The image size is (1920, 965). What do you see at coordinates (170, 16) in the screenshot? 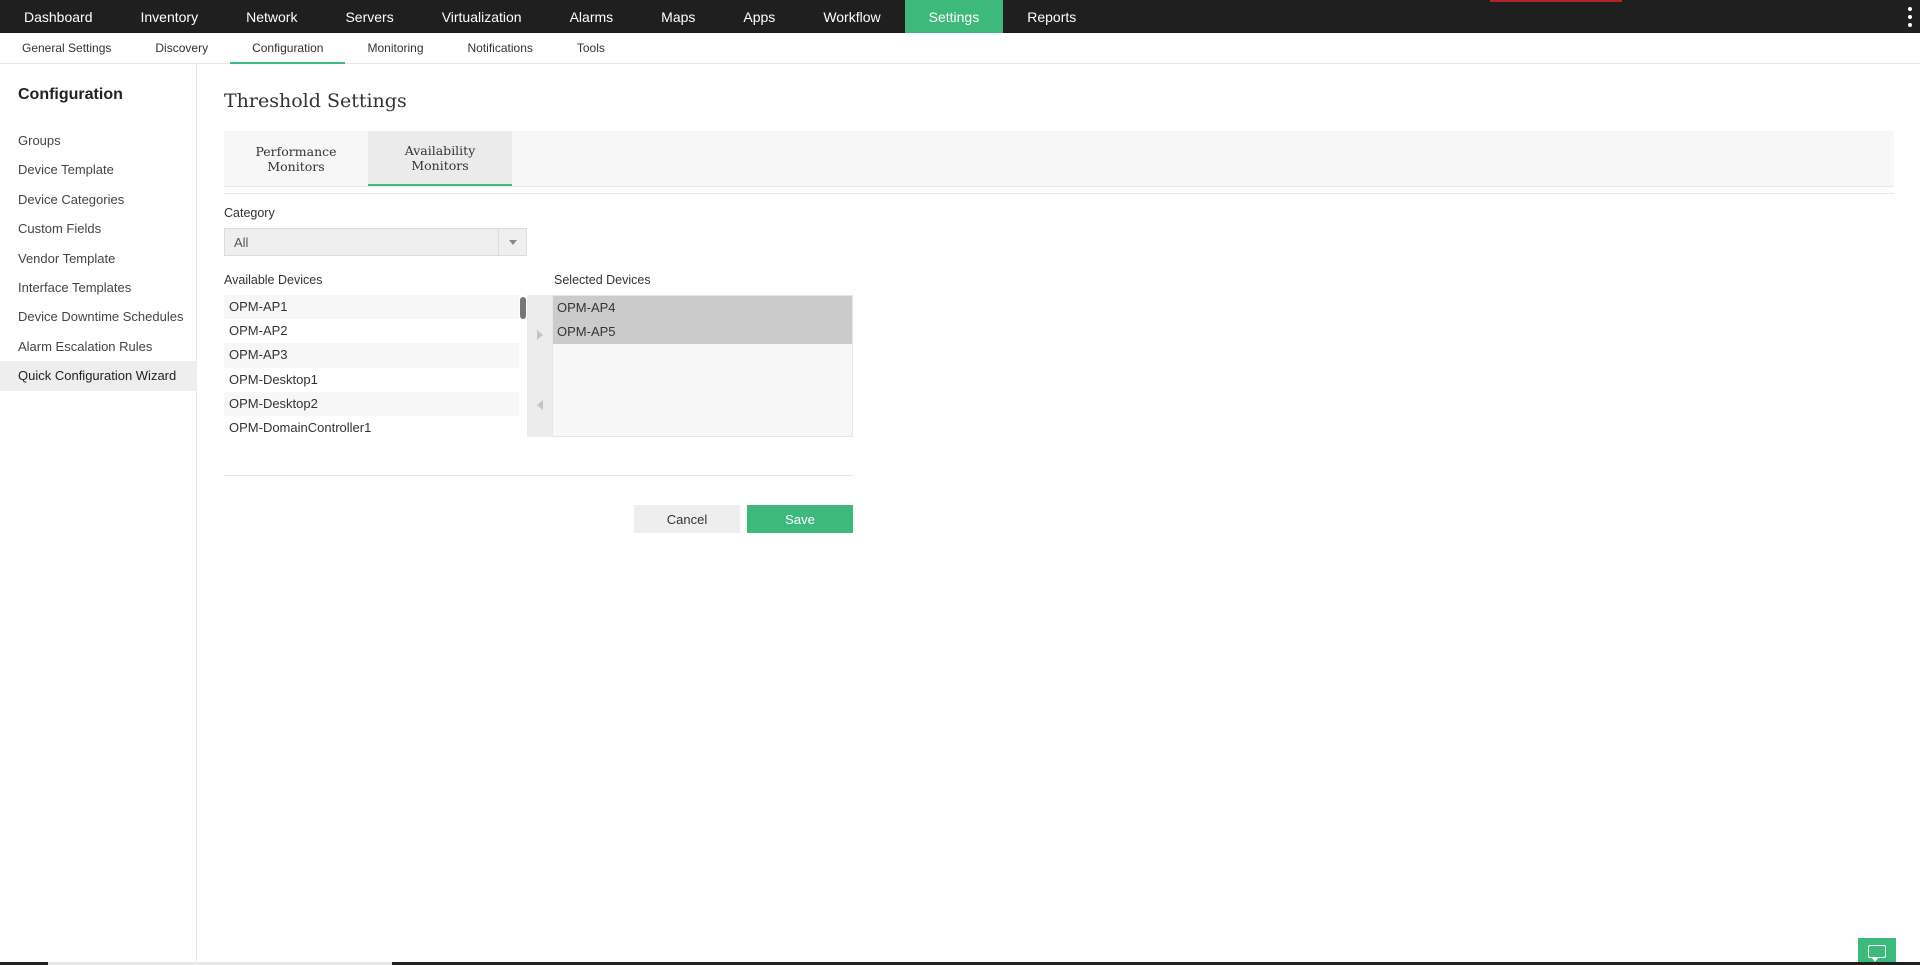
I see `nav-inventory: Inventory` at bounding box center [170, 16].